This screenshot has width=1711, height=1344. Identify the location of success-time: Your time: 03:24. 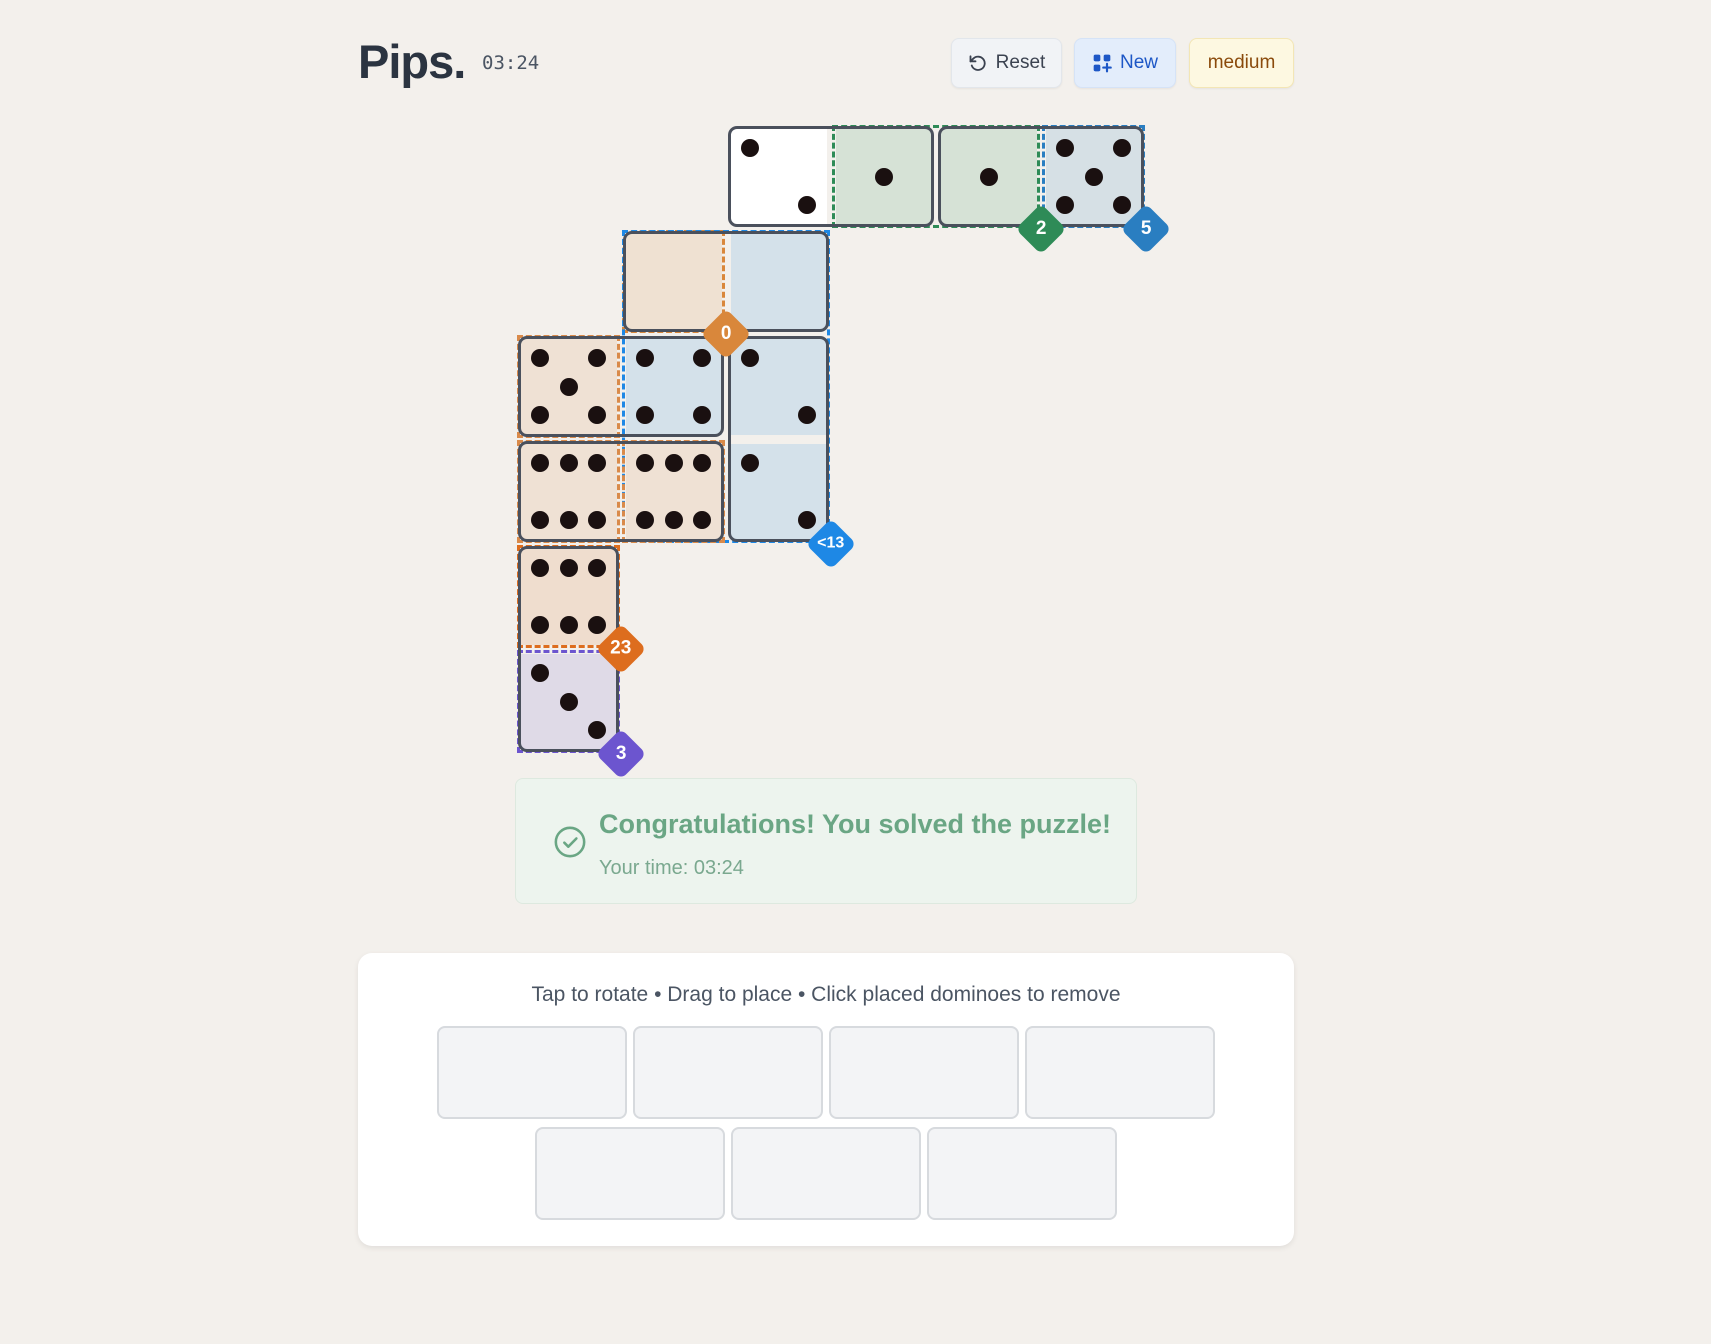
(671, 868).